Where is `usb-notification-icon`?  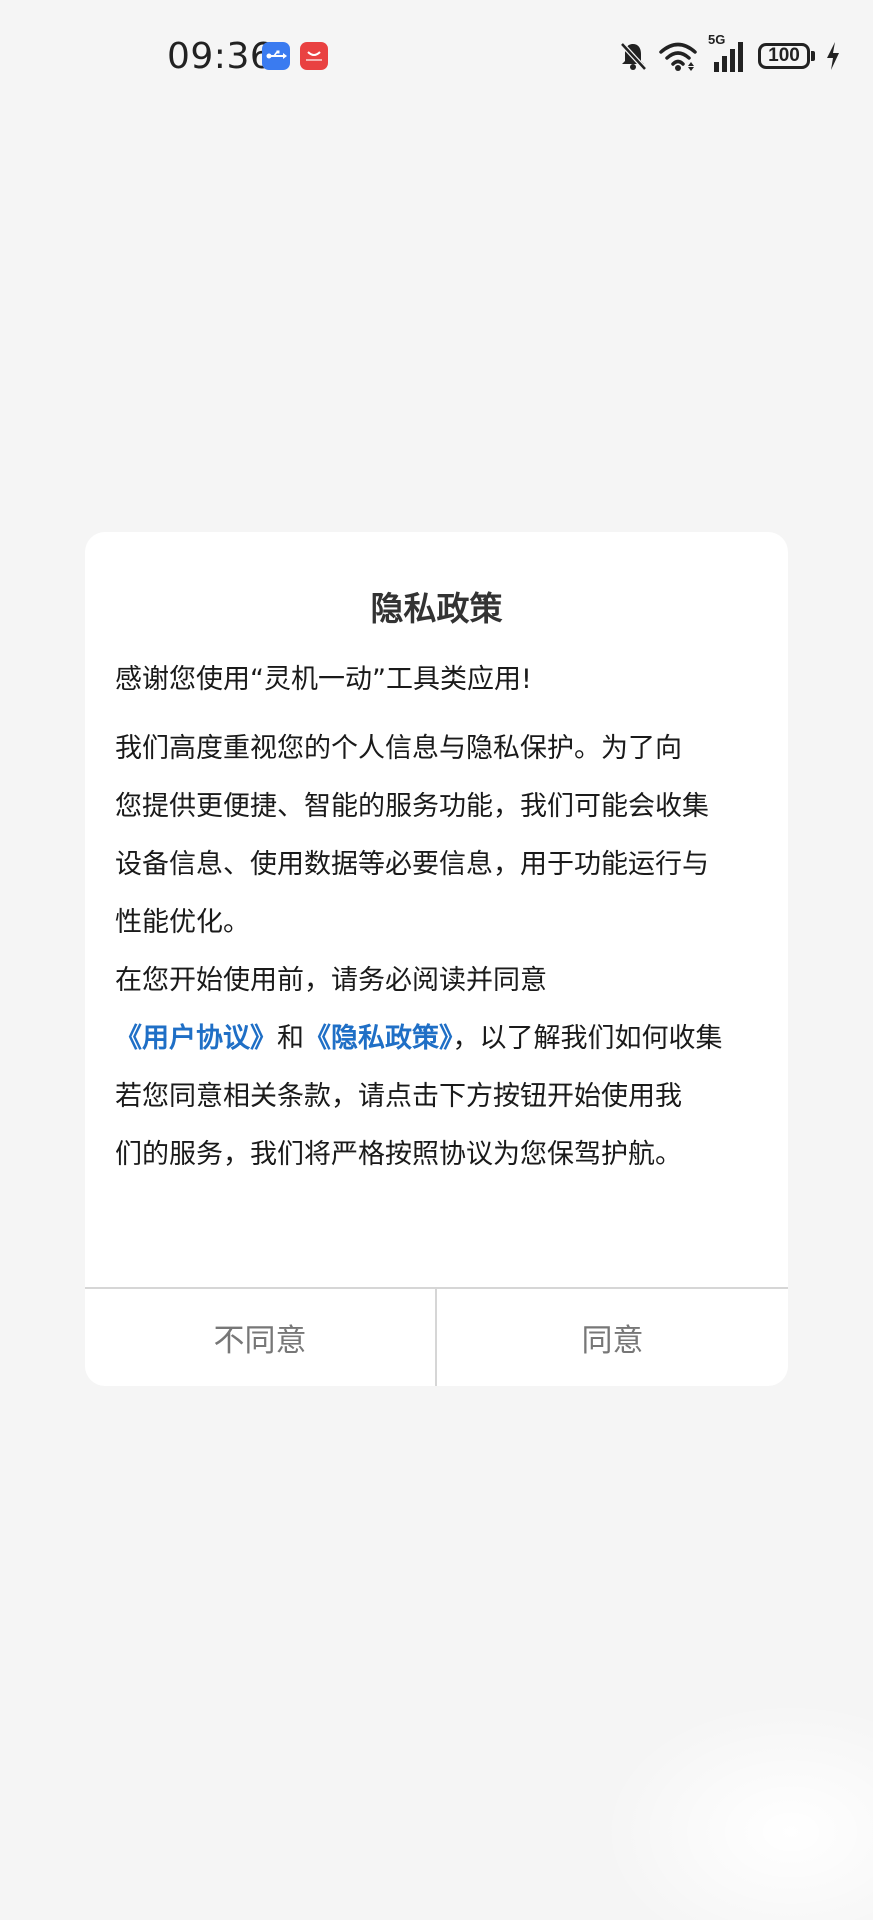
usb-notification-icon is located at coordinates (276, 56).